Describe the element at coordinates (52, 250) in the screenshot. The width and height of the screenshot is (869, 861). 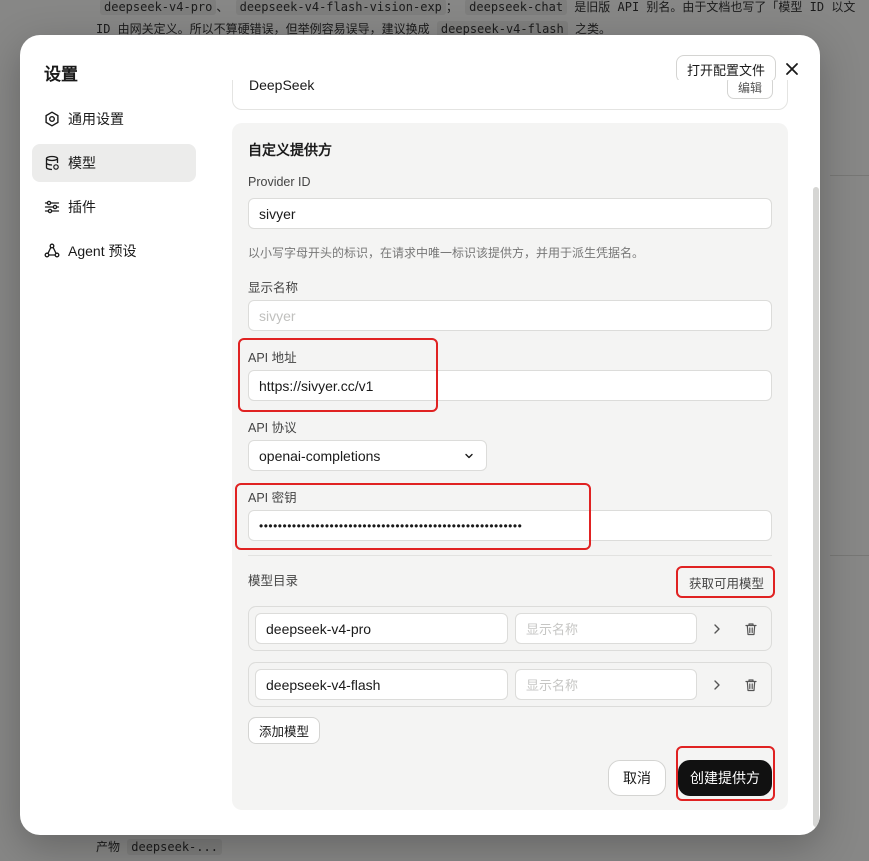
I see `agent-icon` at that location.